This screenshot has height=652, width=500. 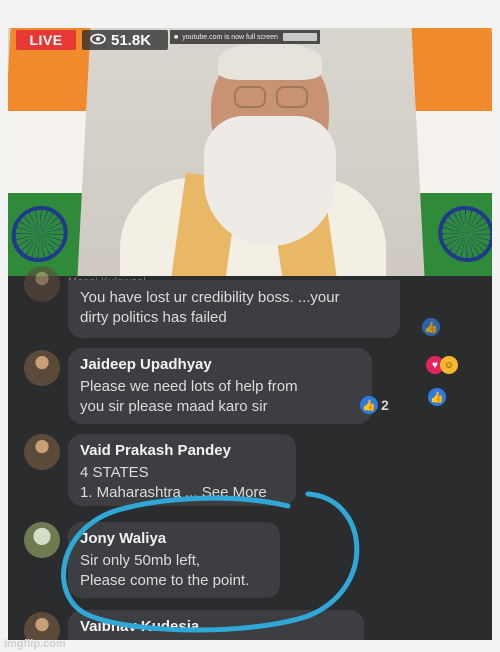 What do you see at coordinates (131, 40) in the screenshot?
I see `viewer-count: 51.8K` at bounding box center [131, 40].